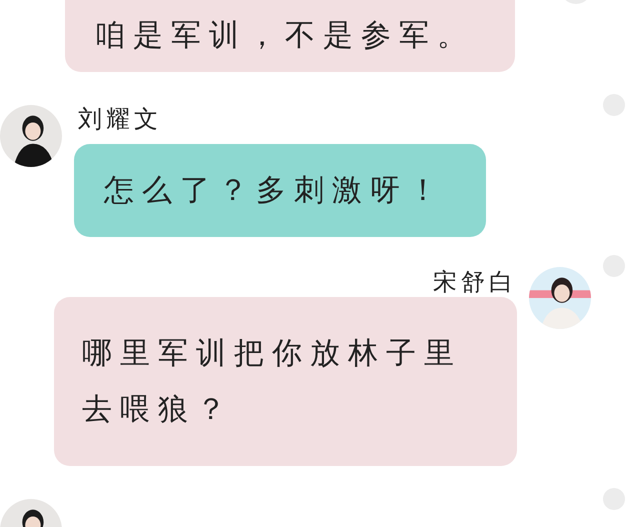 The height and width of the screenshot is (527, 640). Describe the element at coordinates (475, 282) in the screenshot. I see `sender-name: 宋舒白` at that location.